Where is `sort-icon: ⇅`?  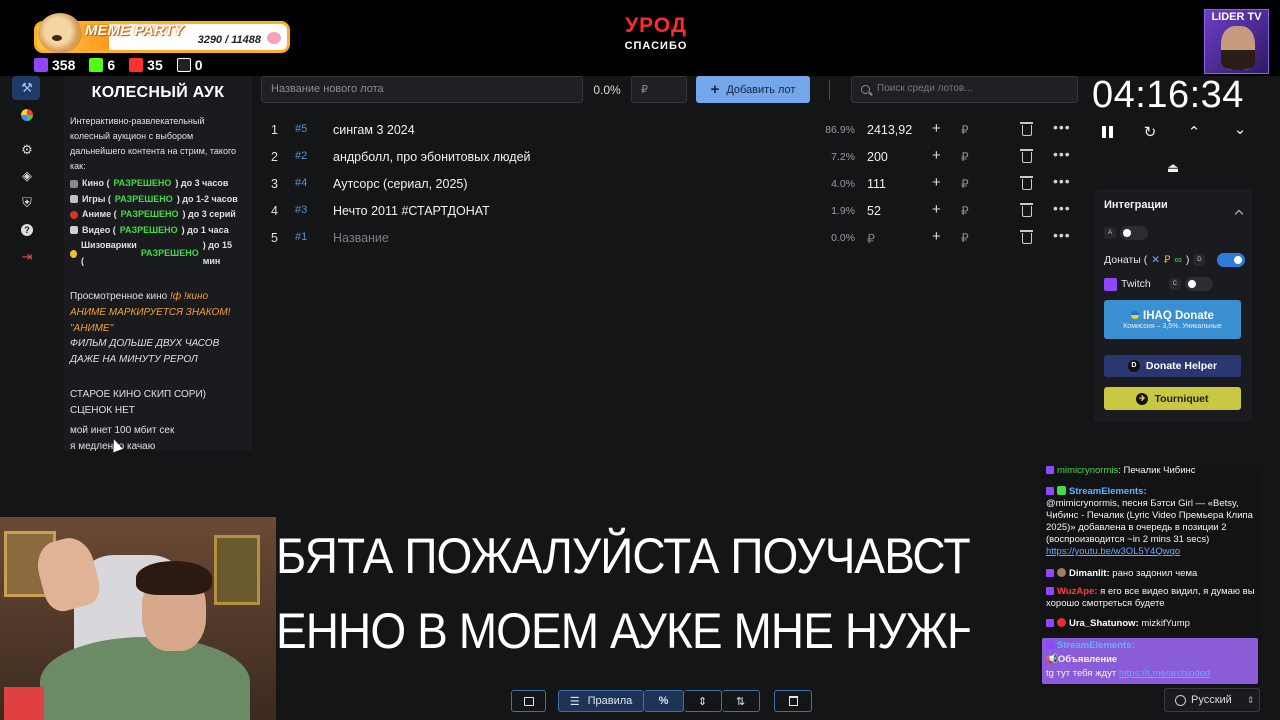 sort-icon: ⇅ is located at coordinates (740, 701).